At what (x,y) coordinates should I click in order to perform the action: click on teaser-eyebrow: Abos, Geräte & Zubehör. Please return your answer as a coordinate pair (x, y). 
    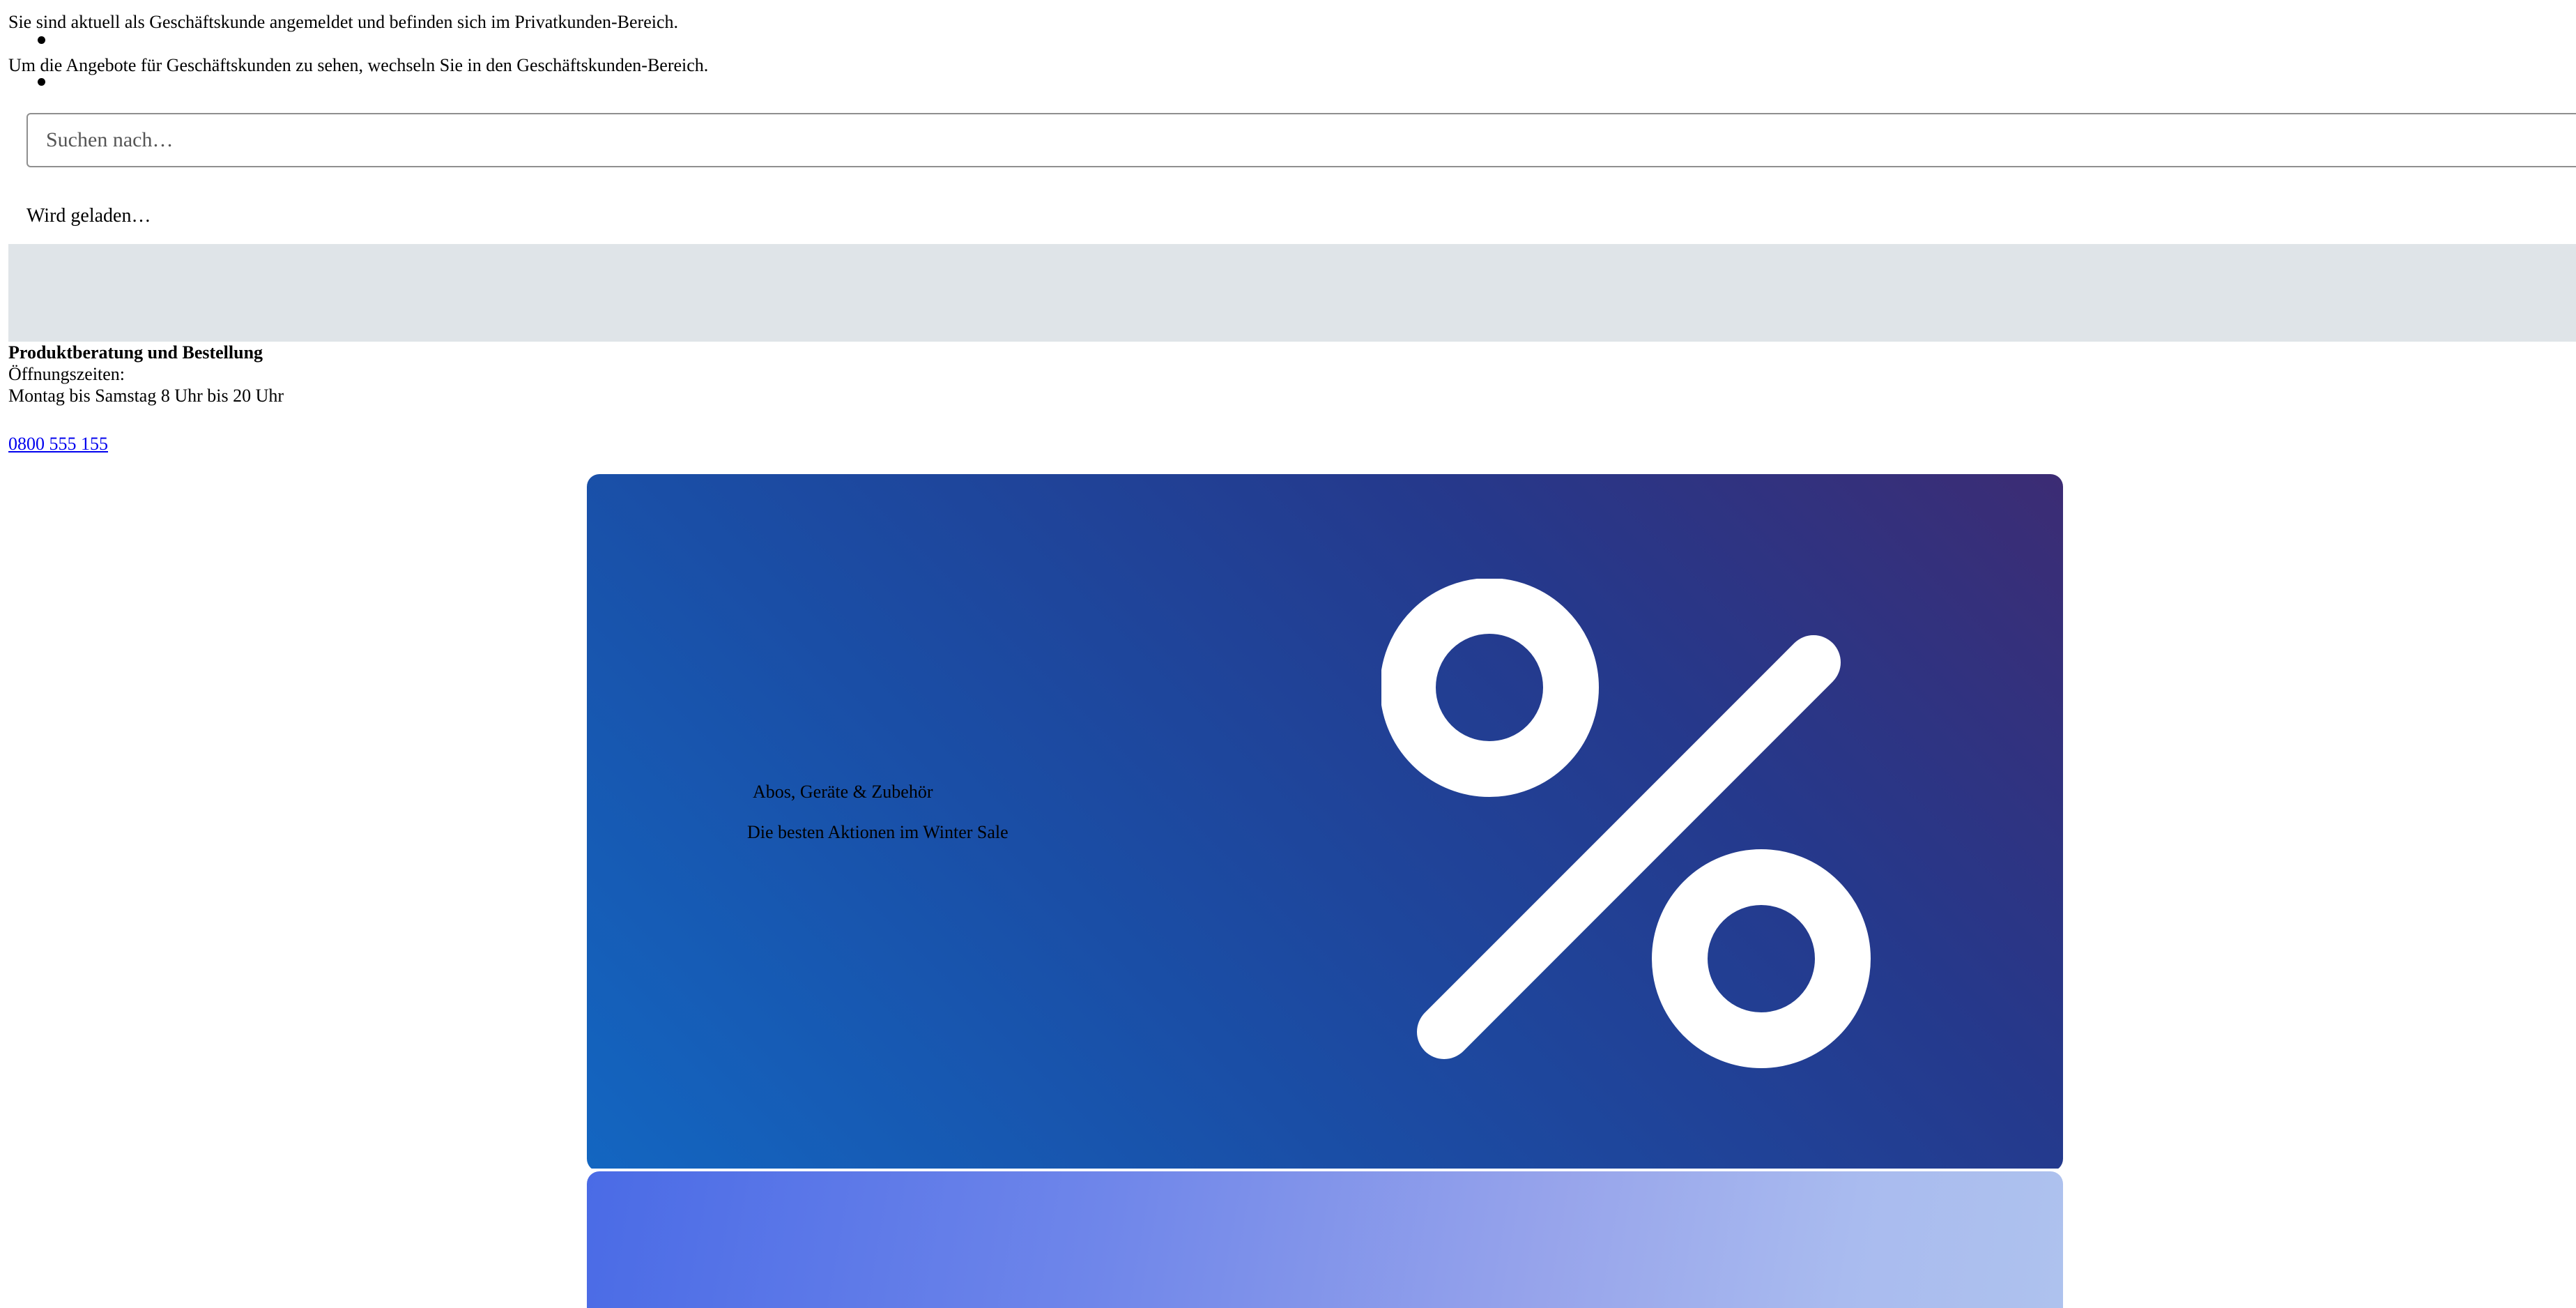
    Looking at the image, I should click on (843, 792).